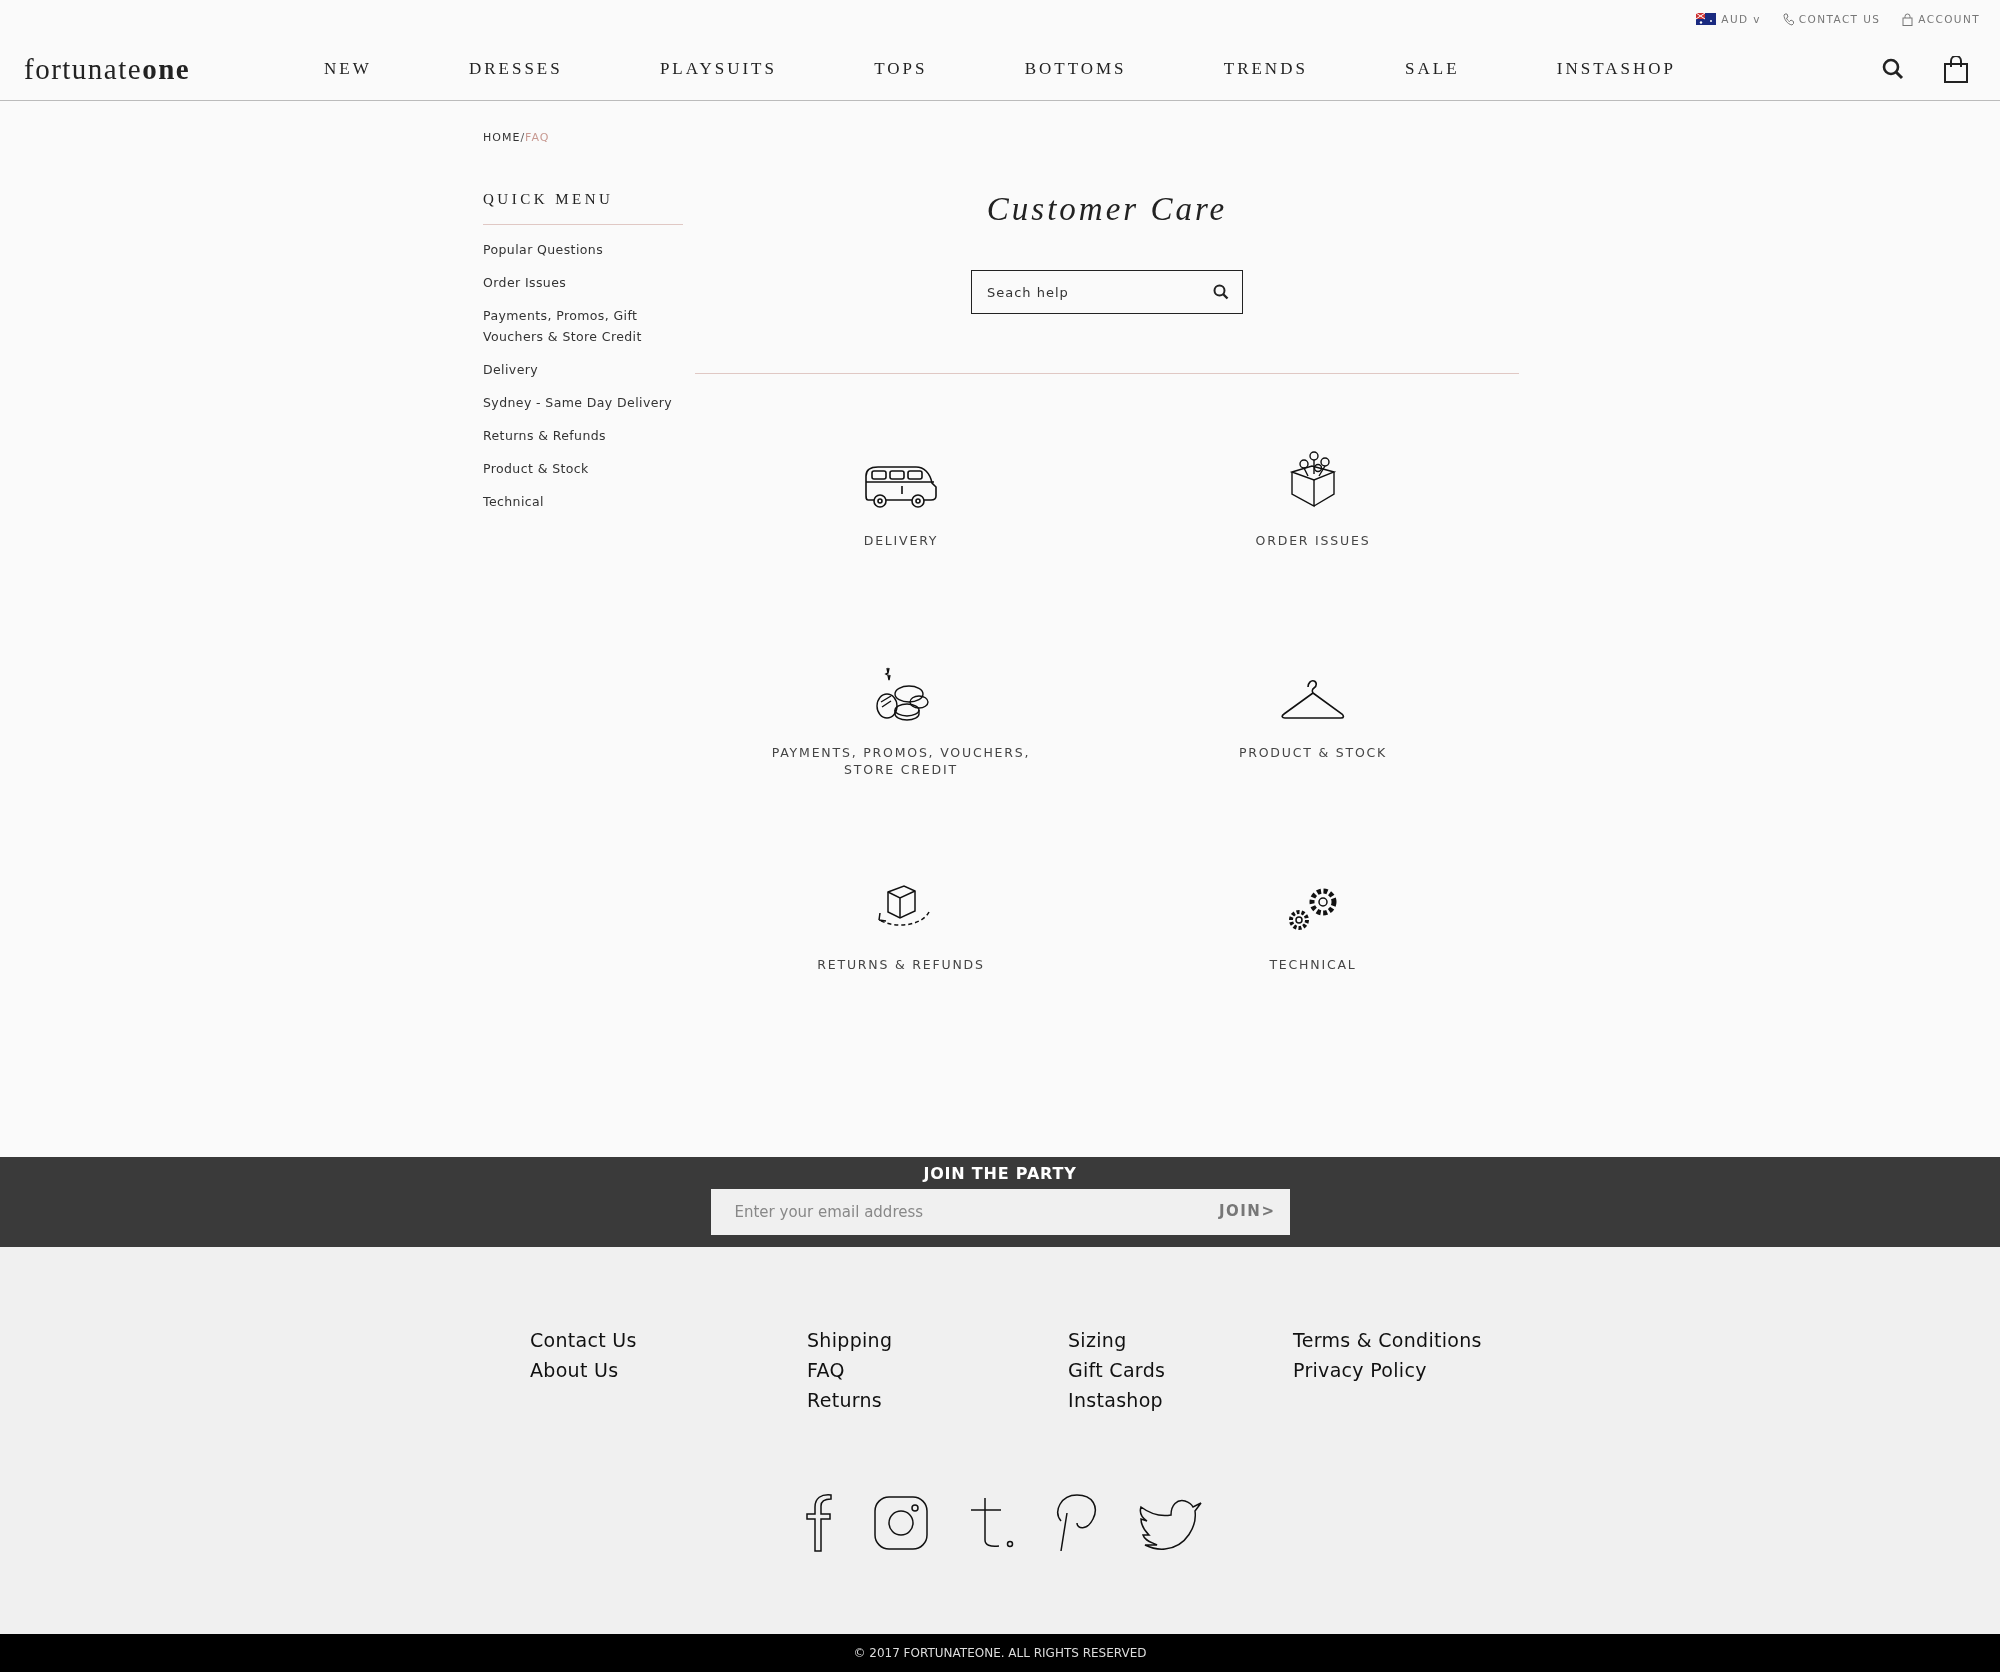  Describe the element at coordinates (901, 973) in the screenshot. I see `category-link: RETURNS & REFUNDS` at that location.